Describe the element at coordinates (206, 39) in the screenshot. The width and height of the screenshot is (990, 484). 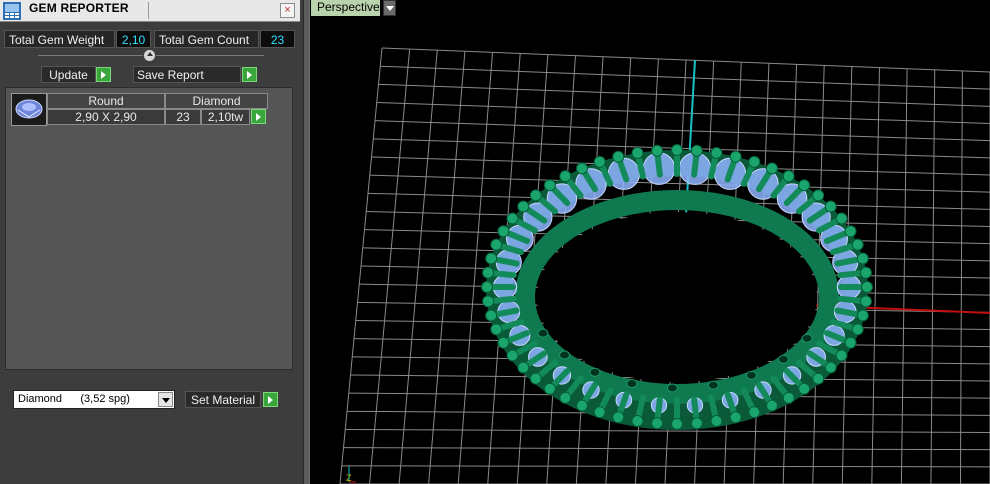
I see `total-gem-count-label: Total Gem Count` at that location.